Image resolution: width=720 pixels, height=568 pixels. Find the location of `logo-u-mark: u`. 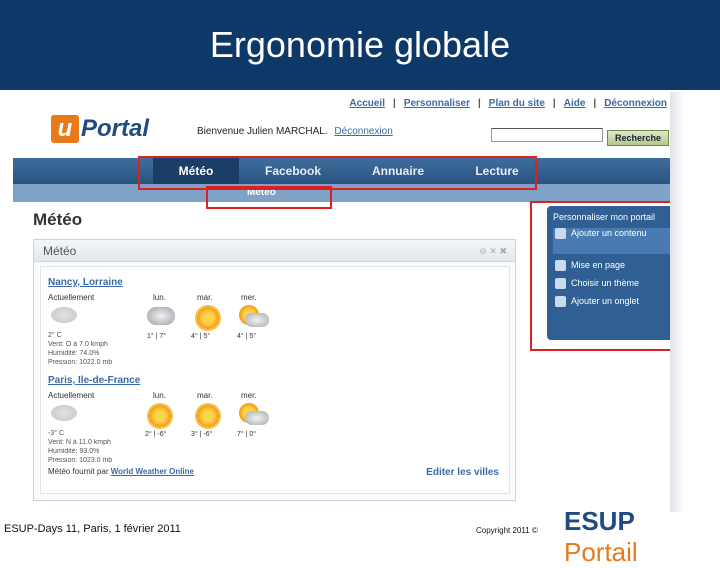

logo-u-mark: u is located at coordinates (65, 129).